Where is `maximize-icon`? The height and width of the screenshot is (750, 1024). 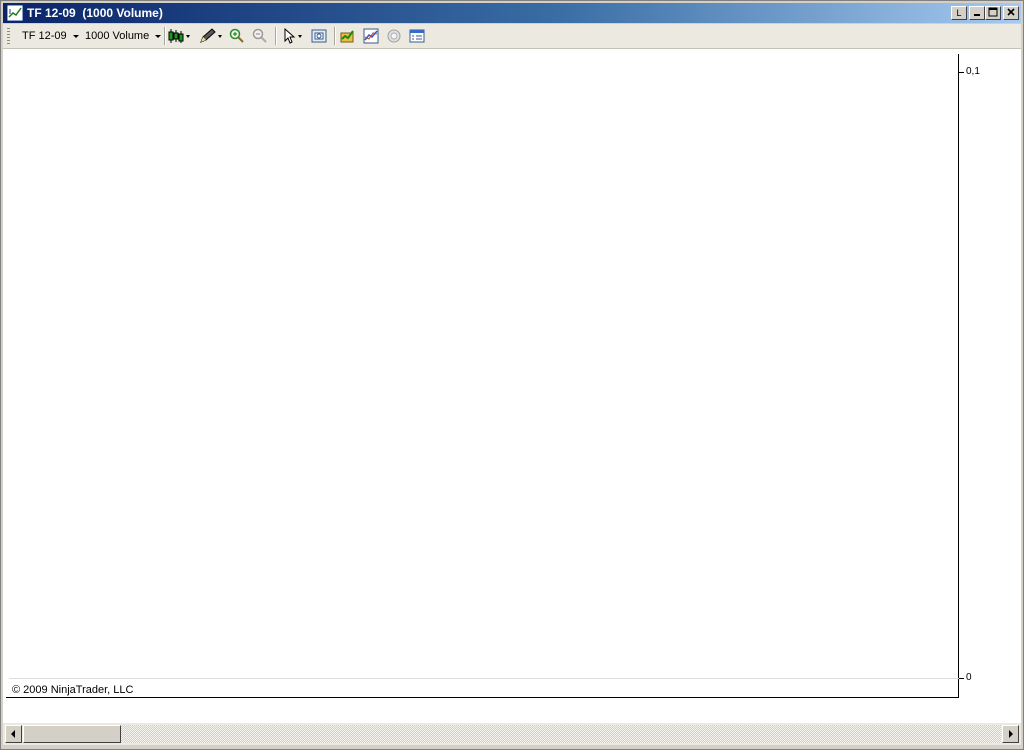 maximize-icon is located at coordinates (993, 12).